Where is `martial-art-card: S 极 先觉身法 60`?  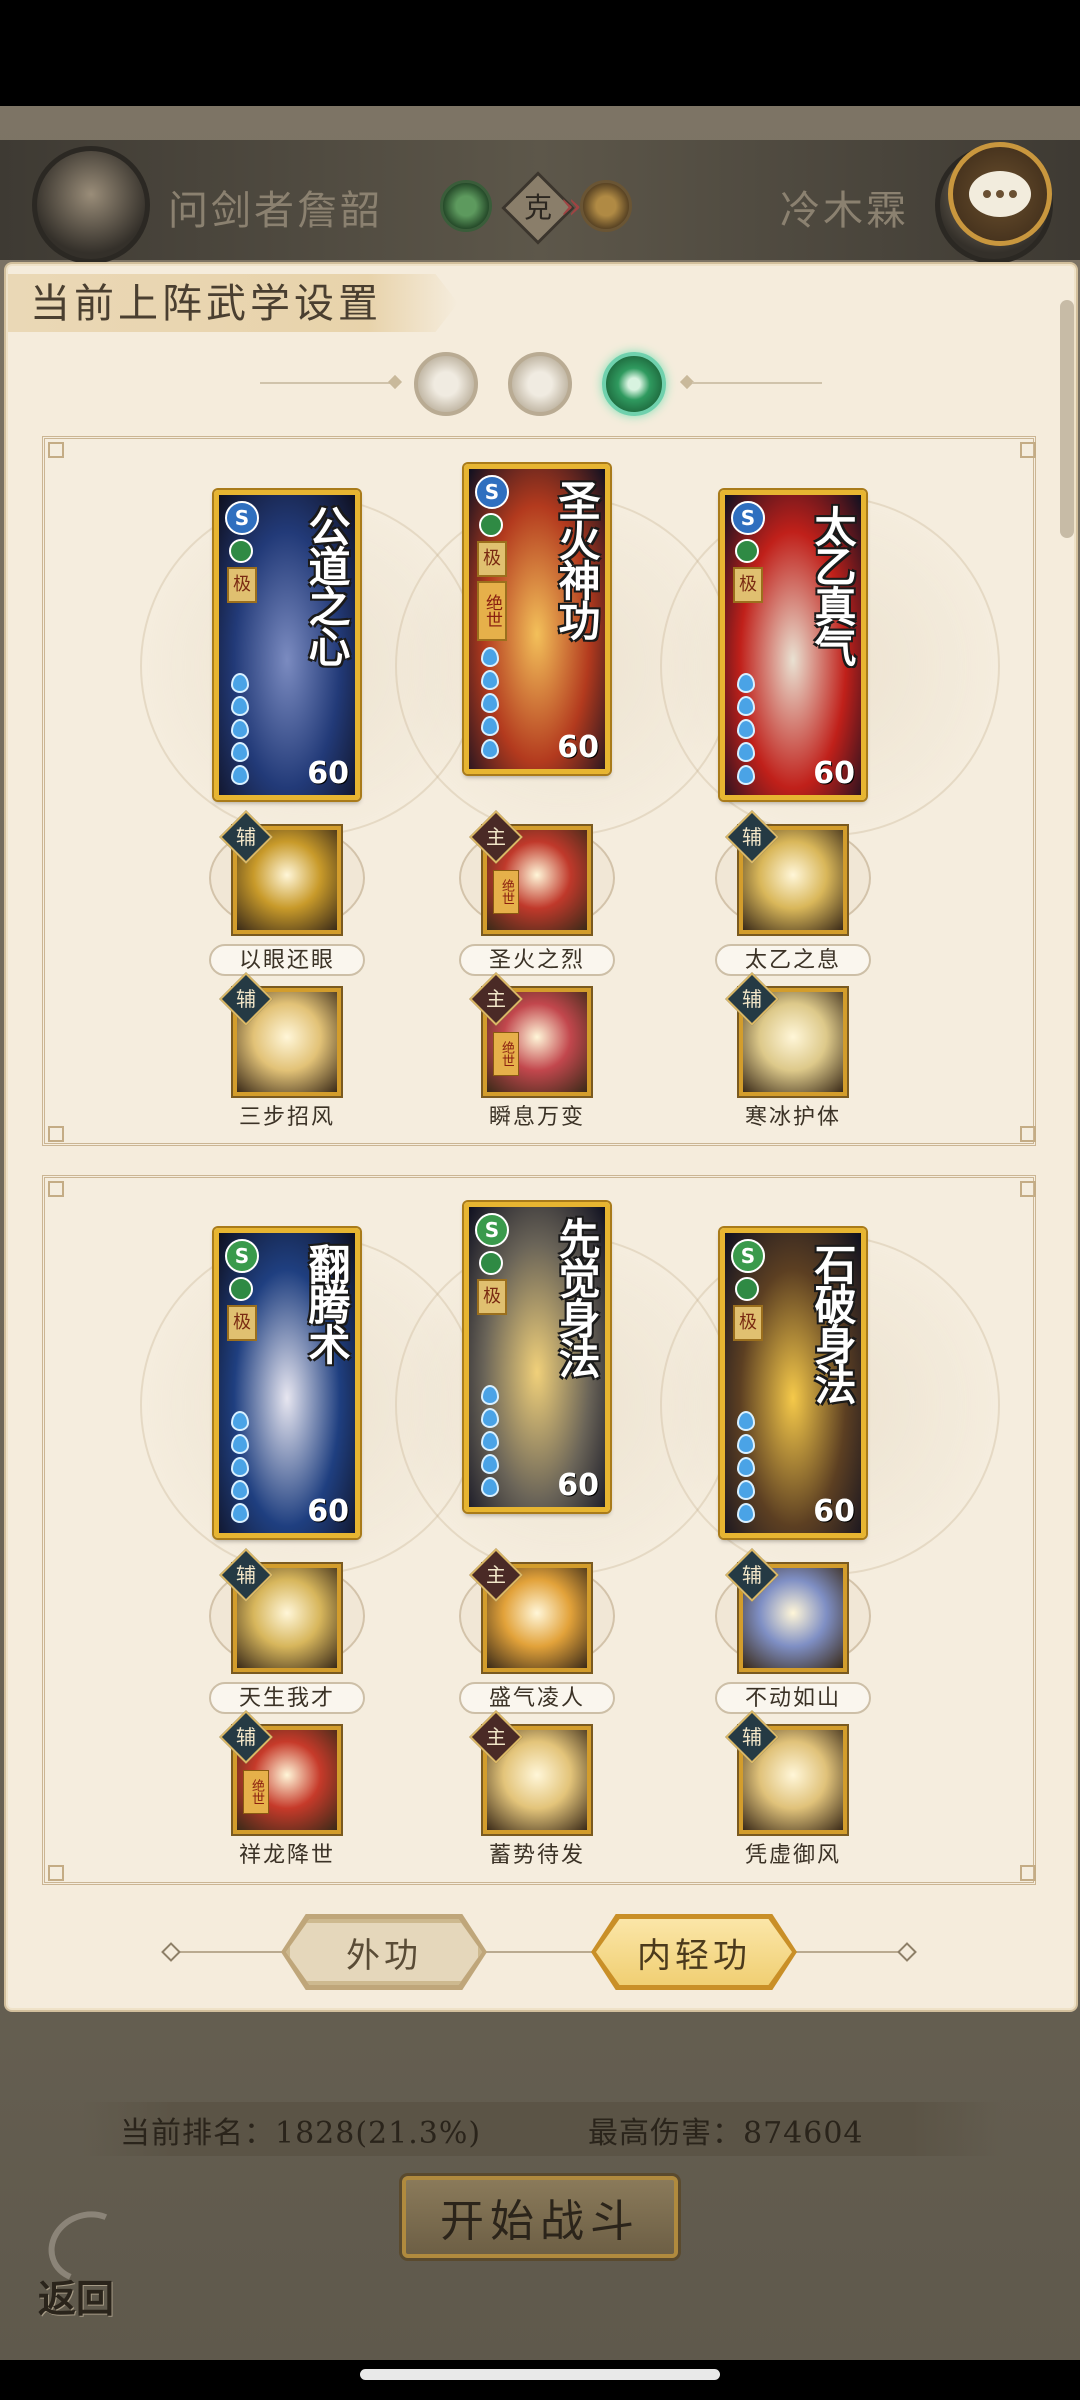 martial-art-card: S 极 先觉身法 60 is located at coordinates (537, 1357).